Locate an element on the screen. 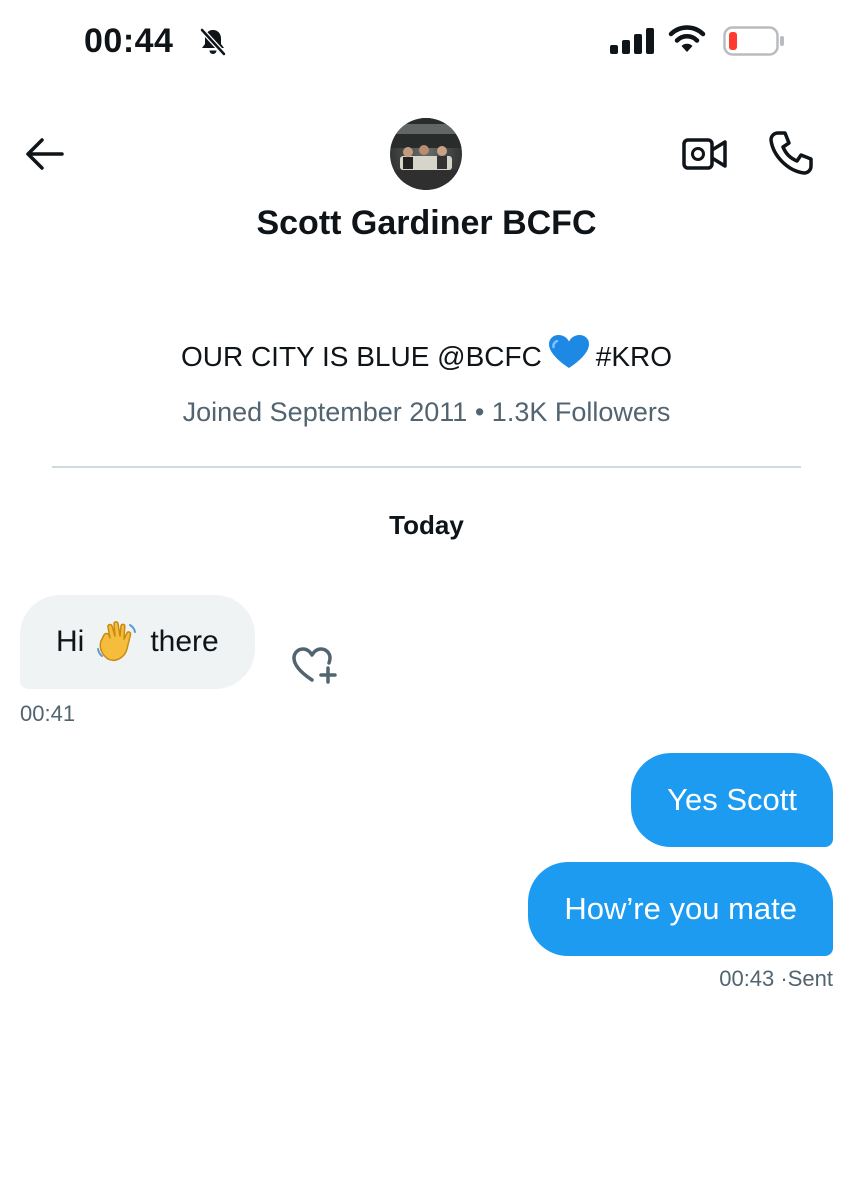 The height and width of the screenshot is (1200, 853). message-text-end: there is located at coordinates (184, 641).